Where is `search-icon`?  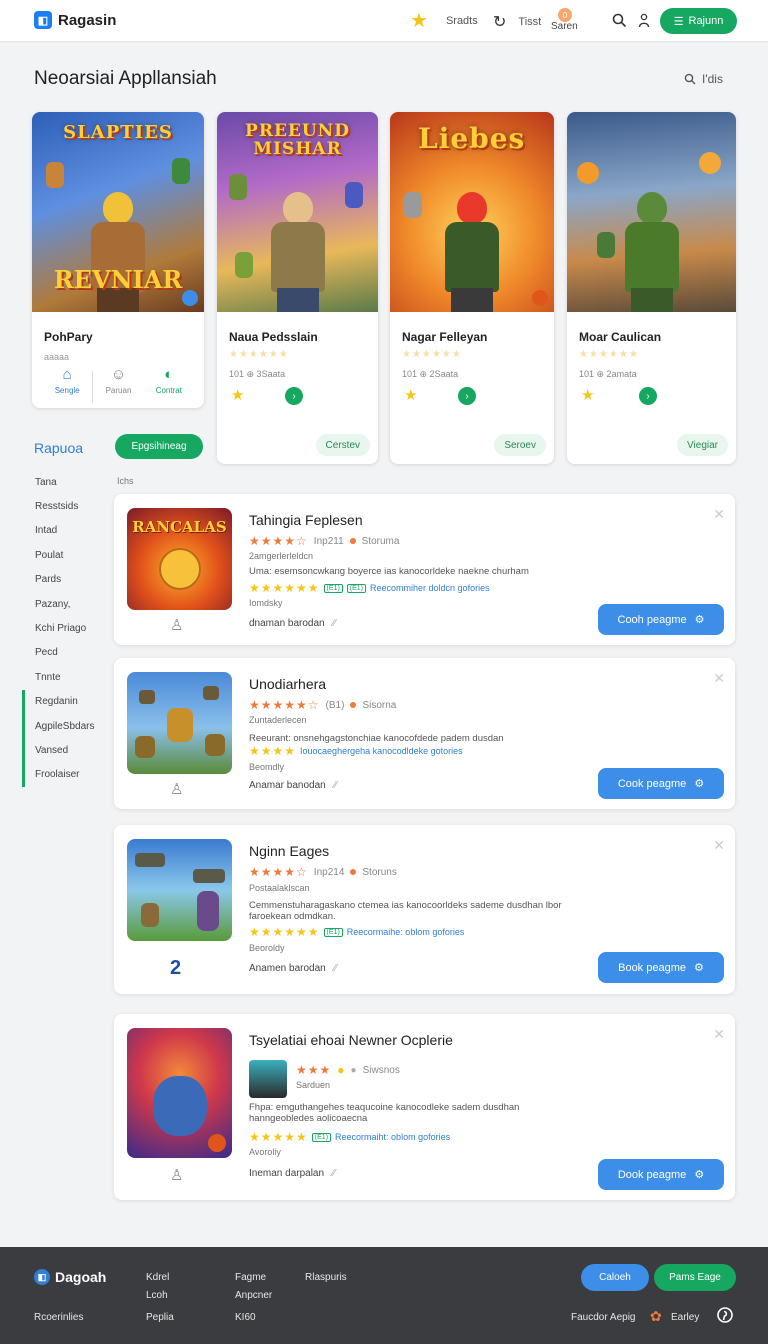
search-icon is located at coordinates (619, 22).